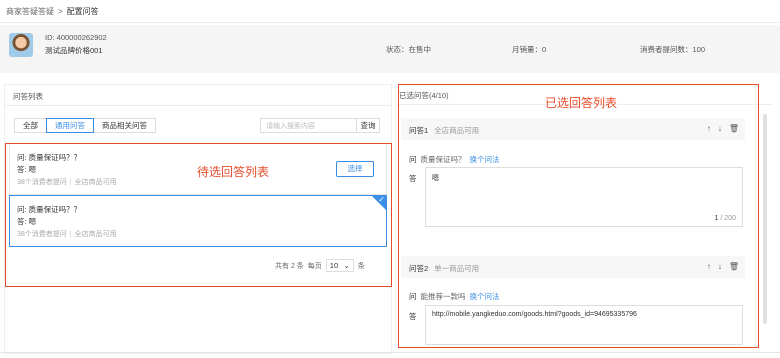 The width and height of the screenshot is (780, 358). I want to click on header-divider, so click(390, 22).